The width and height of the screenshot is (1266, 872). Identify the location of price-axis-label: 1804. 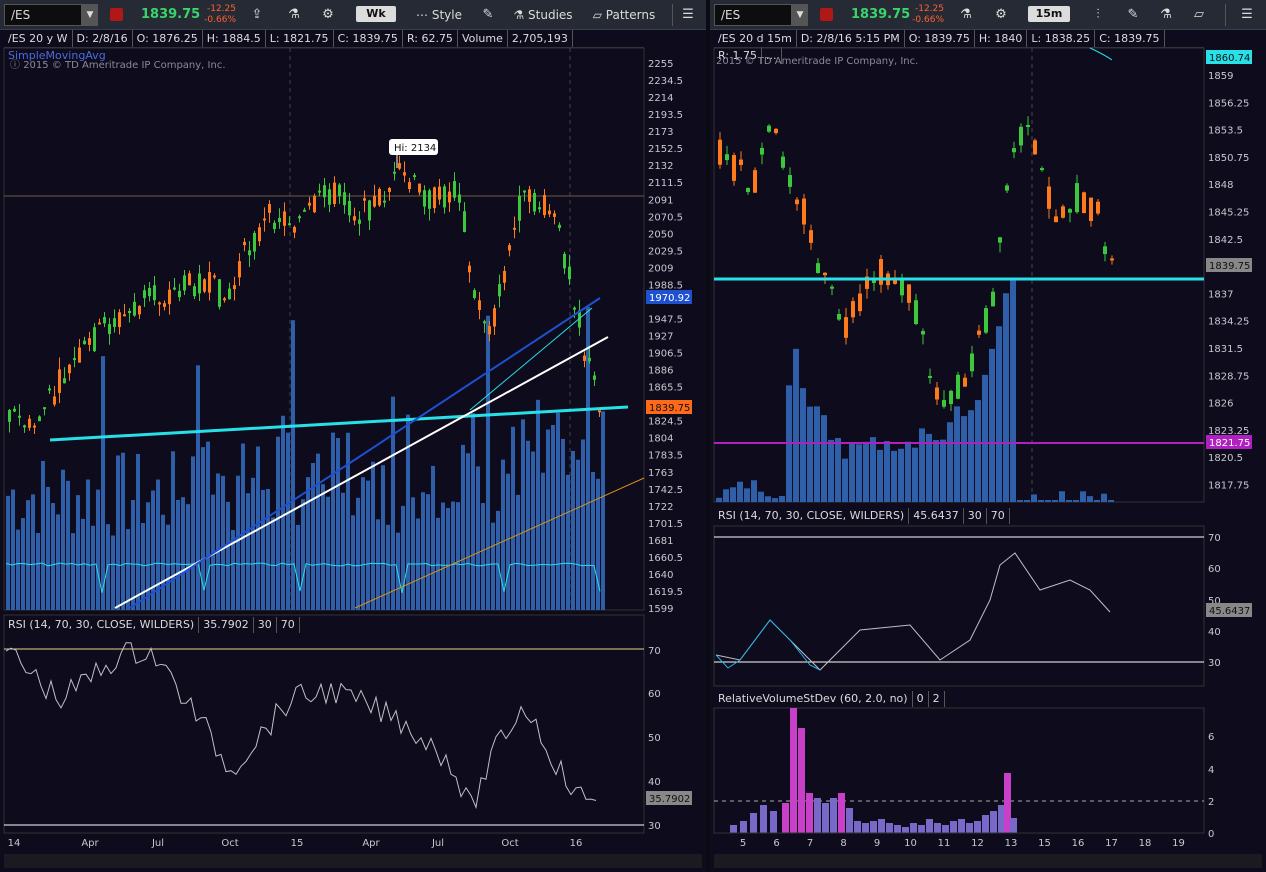
(660, 439).